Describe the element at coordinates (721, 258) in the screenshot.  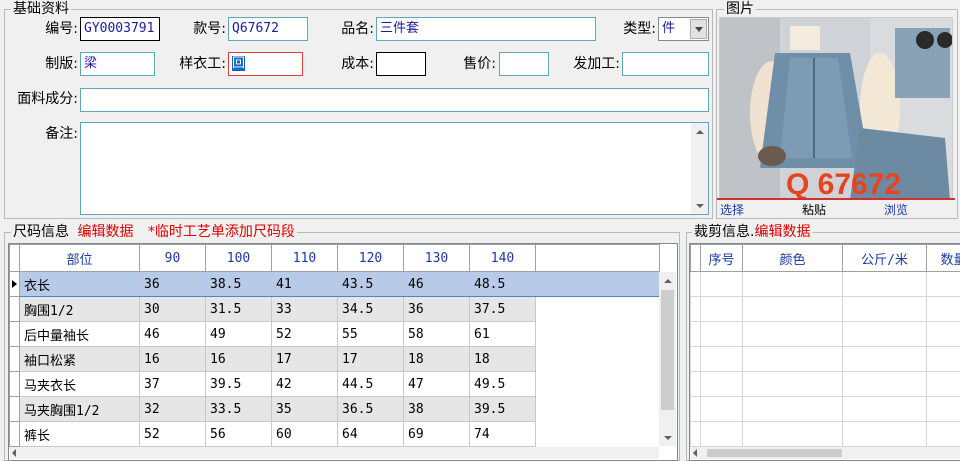
I see `column-header: 序号` at that location.